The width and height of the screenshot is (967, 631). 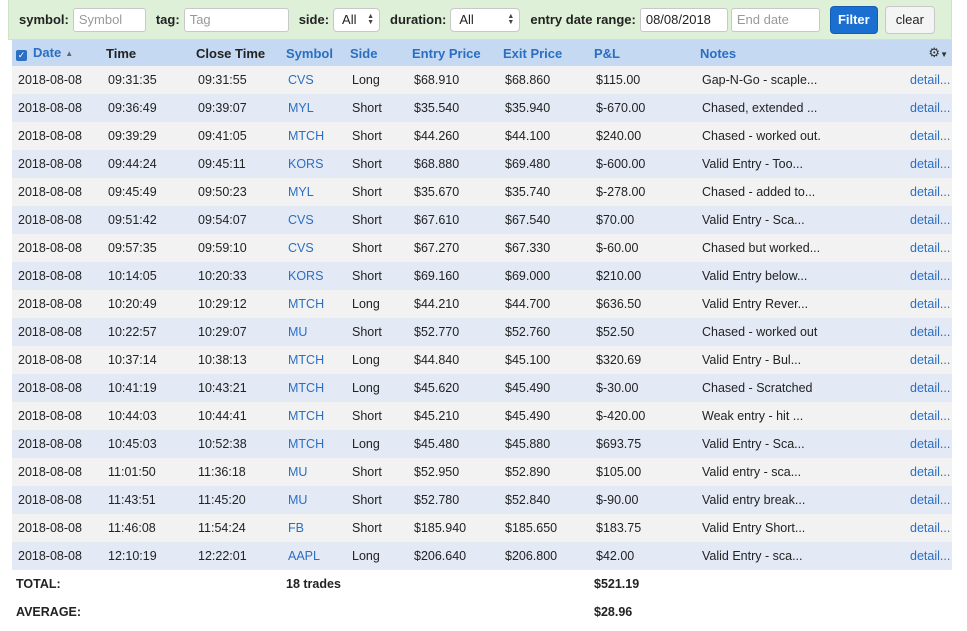 I want to click on column-header-pnl: P&L, so click(x=643, y=53).